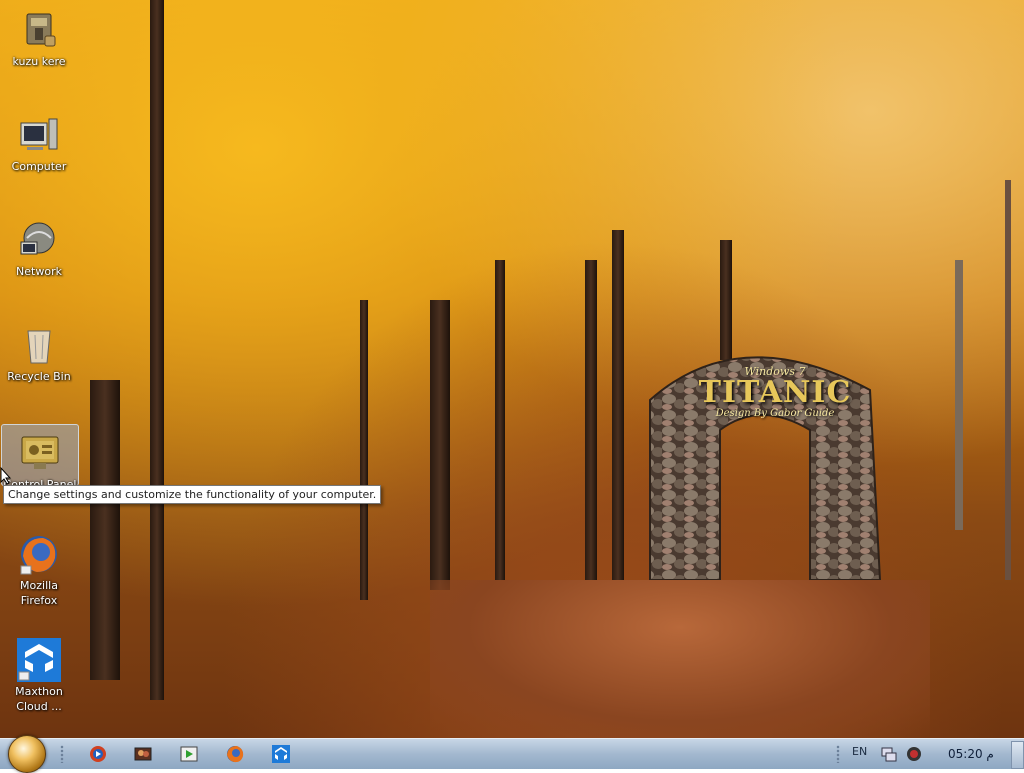 This screenshot has height=773, width=1024. Describe the element at coordinates (39, 271) in the screenshot. I see `desktop-icon-label: Network` at that location.